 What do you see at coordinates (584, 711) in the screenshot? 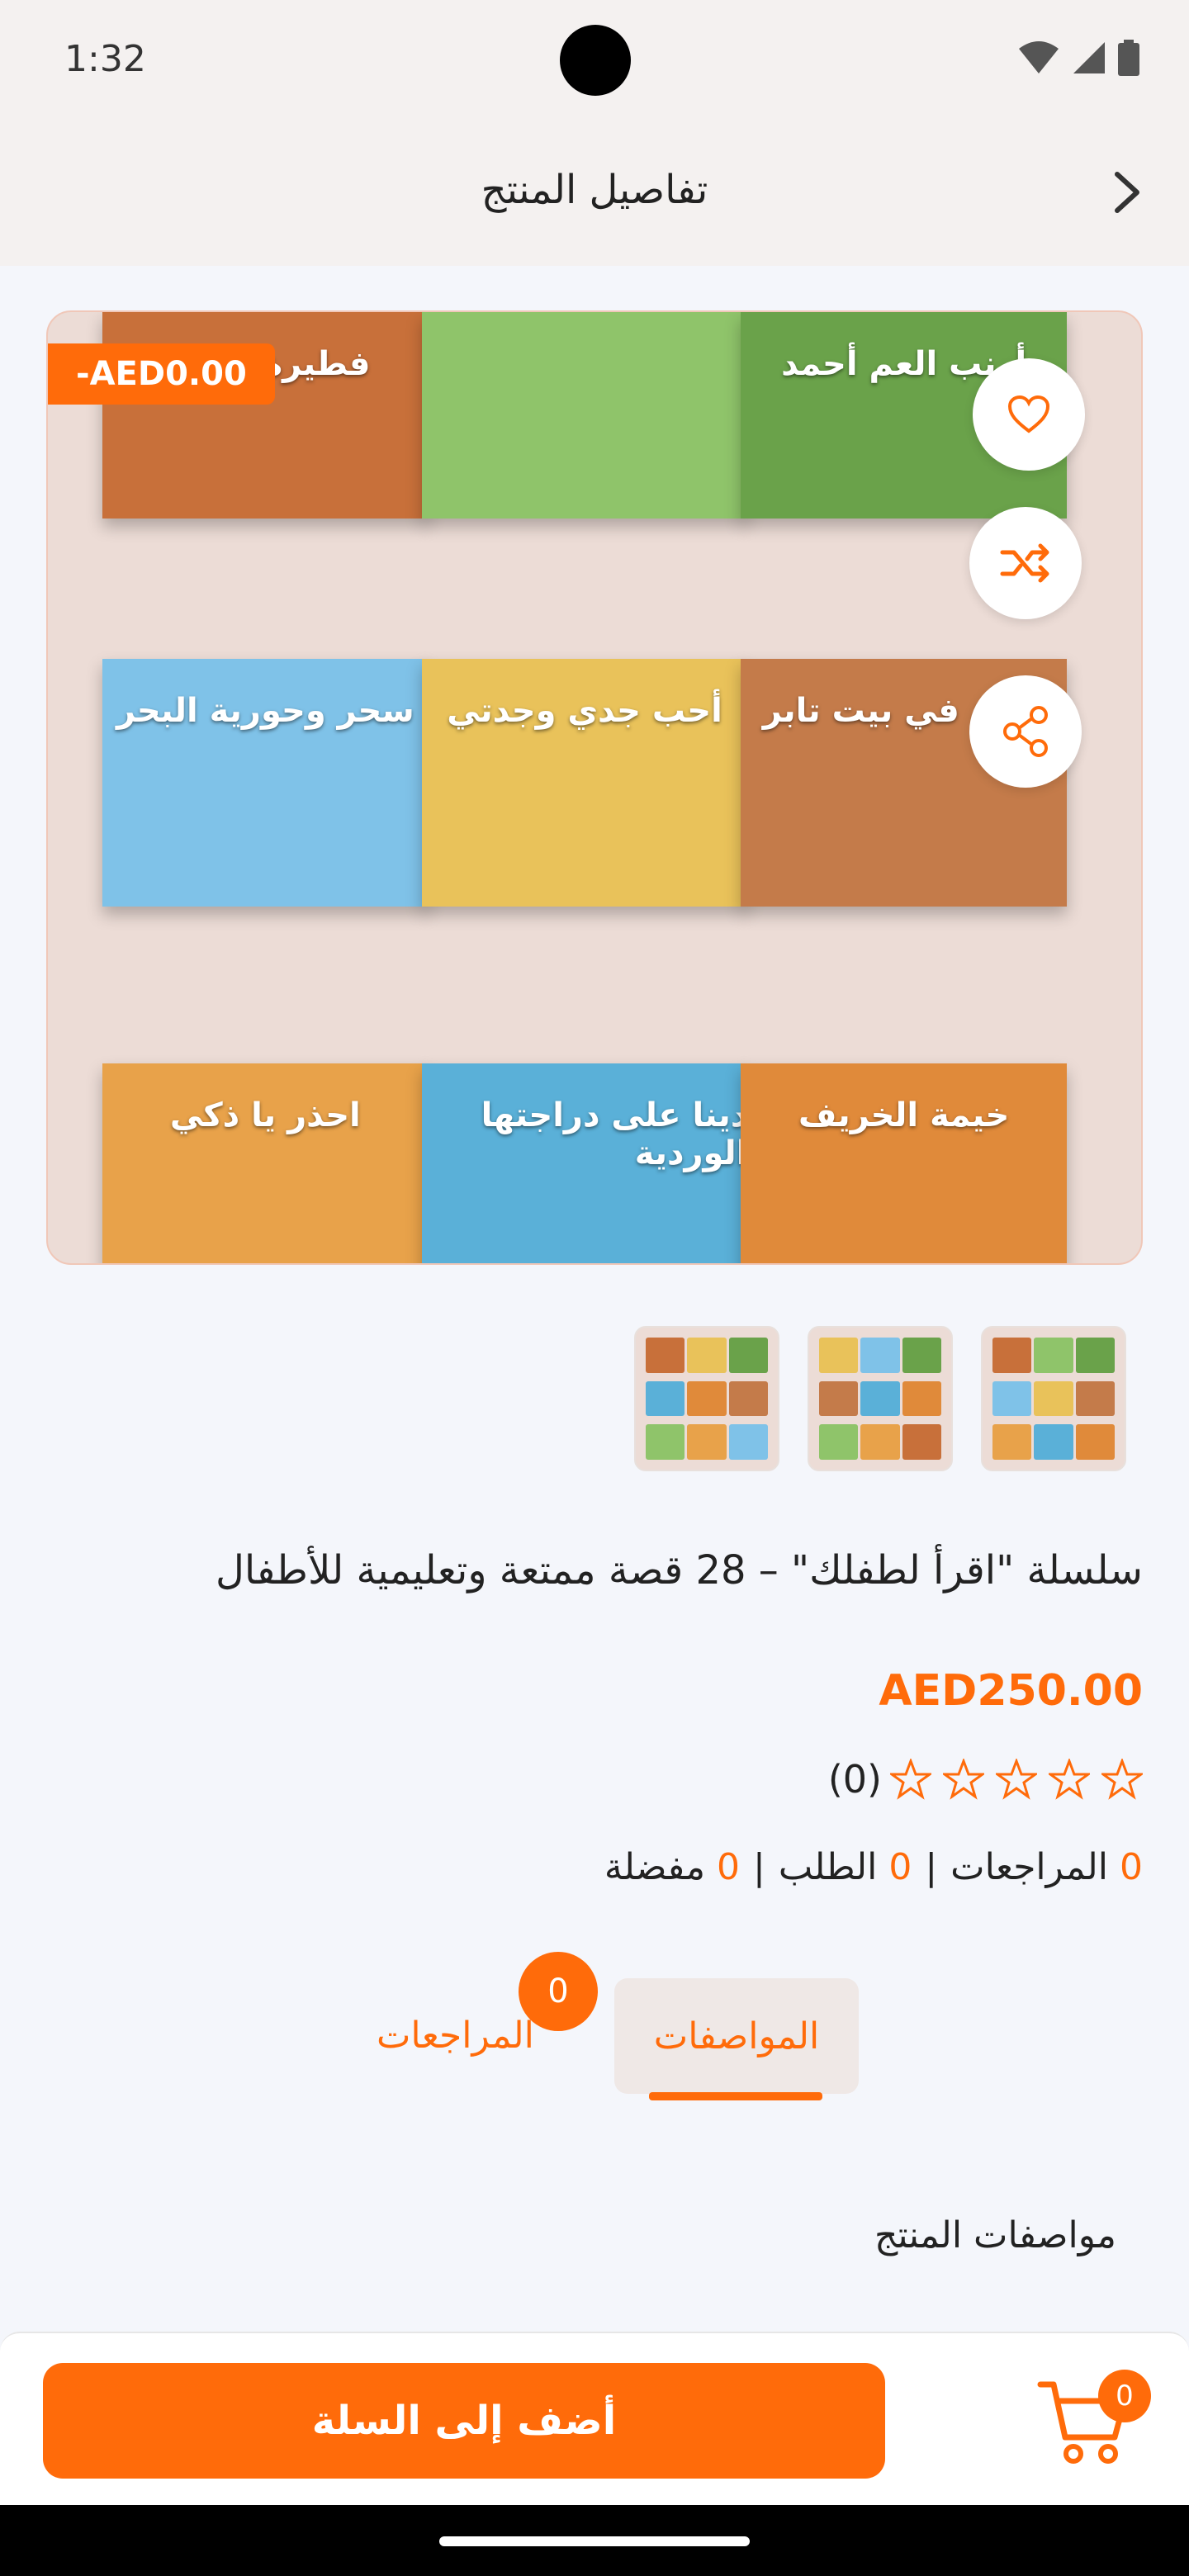
I see `book-title: أحب جدي وجدتي` at bounding box center [584, 711].